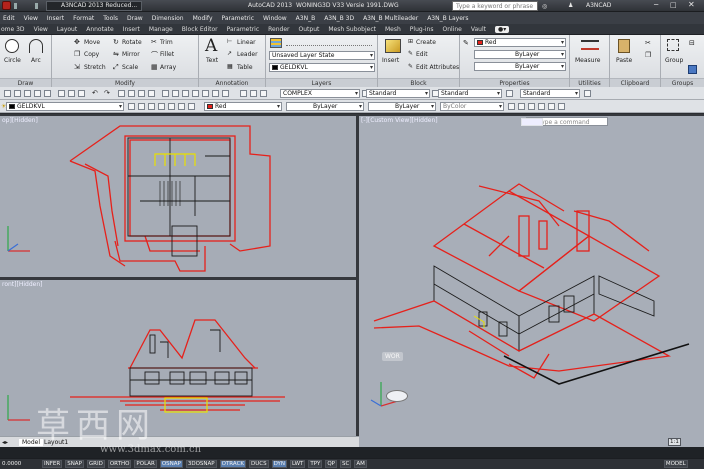 The height and width of the screenshot is (469, 704). Describe the element at coordinates (259, 464) in the screenshot. I see `status-ducs: DUCS` at that location.